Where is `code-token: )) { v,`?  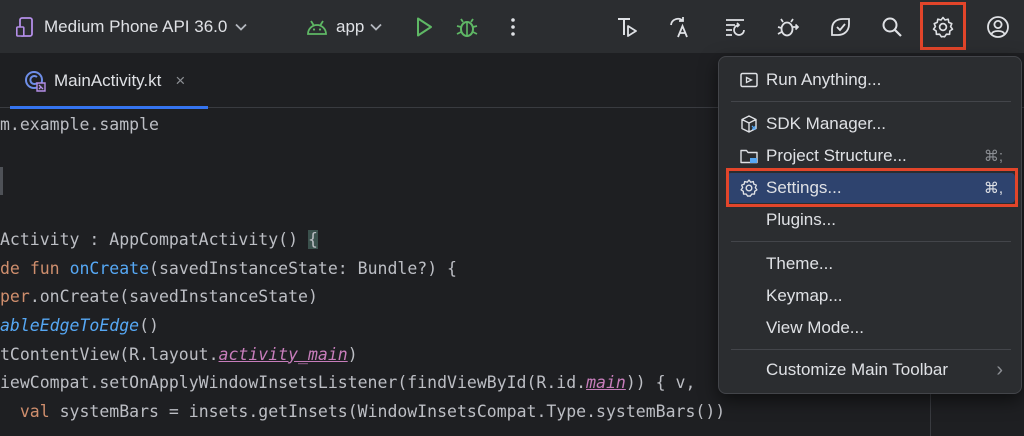 code-token: )) { v, is located at coordinates (660, 383).